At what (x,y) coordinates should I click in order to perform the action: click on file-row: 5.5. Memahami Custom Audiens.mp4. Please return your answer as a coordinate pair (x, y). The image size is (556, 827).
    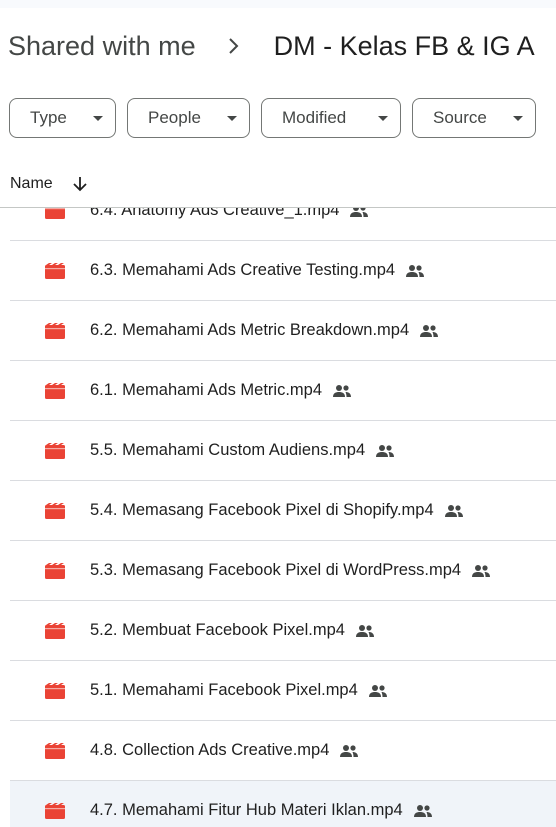
    Looking at the image, I should click on (283, 451).